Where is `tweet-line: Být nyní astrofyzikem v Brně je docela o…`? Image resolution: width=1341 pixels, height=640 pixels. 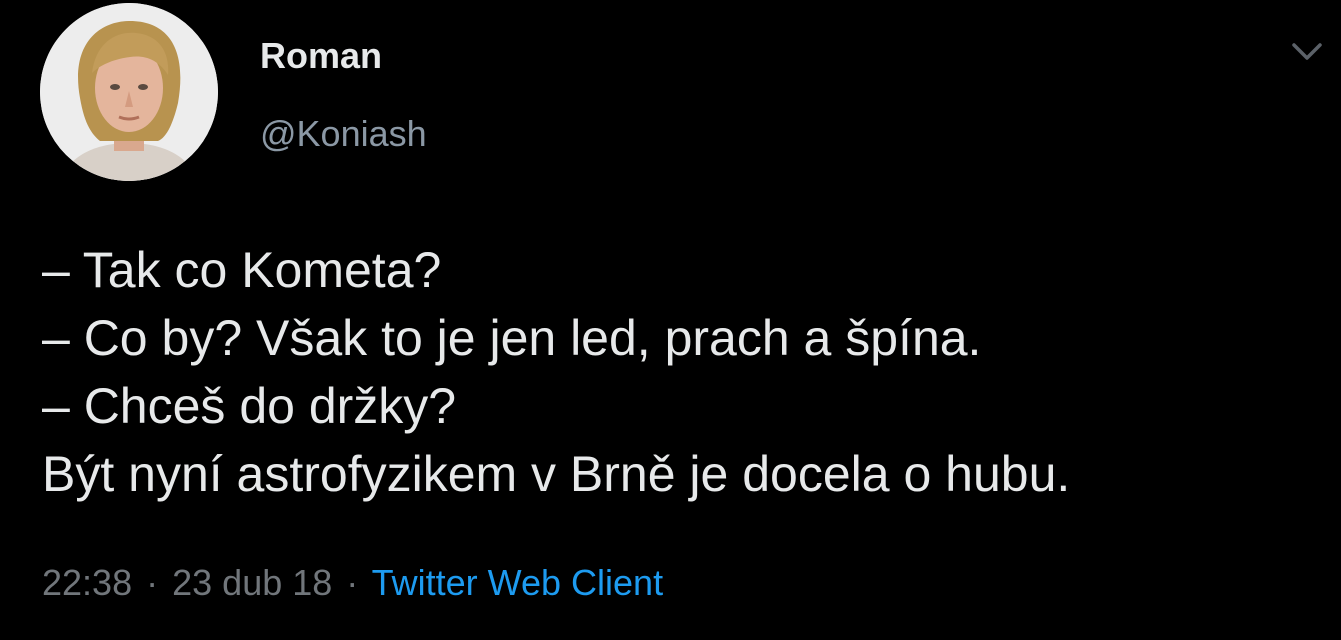 tweet-line: Být nyní astrofyzikem v Brně je docela o… is located at coordinates (556, 474).